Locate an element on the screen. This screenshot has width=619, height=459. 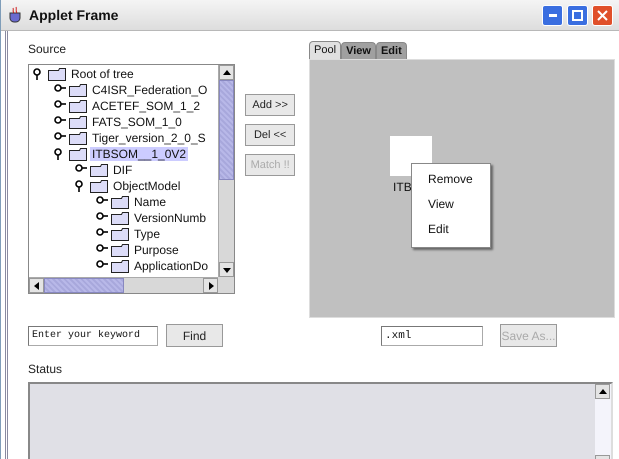
source-label: Source is located at coordinates (48, 49).